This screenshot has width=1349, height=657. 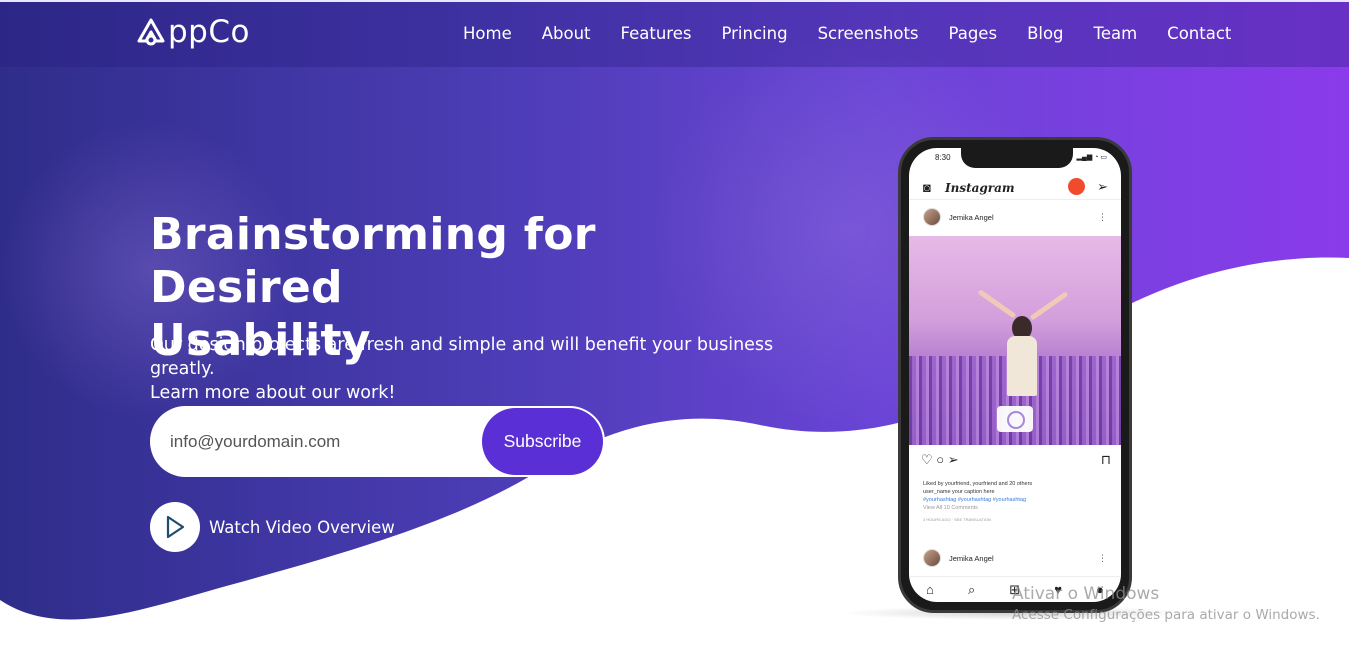 What do you see at coordinates (1017, 158) in the screenshot?
I see `phone-notch` at bounding box center [1017, 158].